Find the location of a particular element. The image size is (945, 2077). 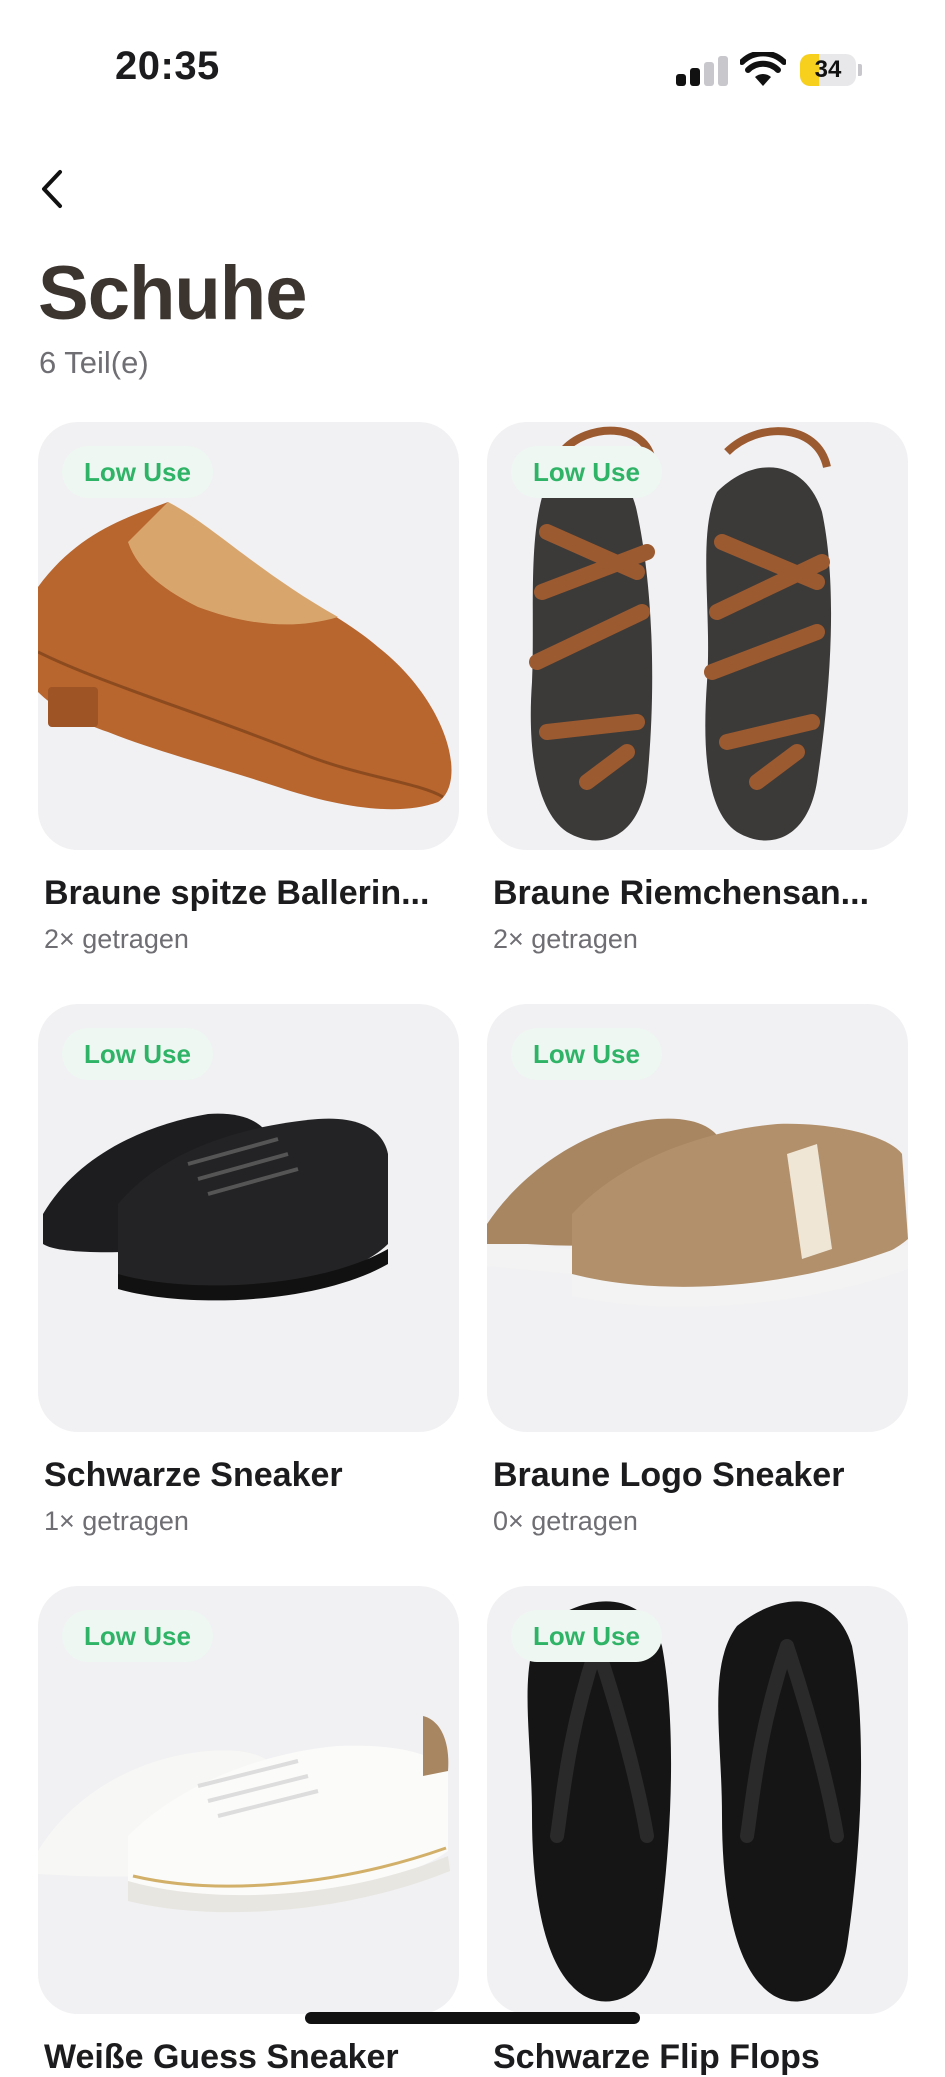

home-indicator is located at coordinates (472, 2018).